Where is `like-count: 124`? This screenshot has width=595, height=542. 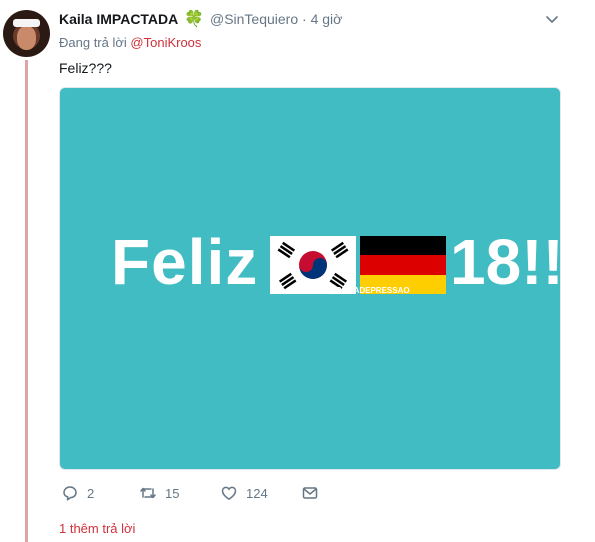
like-count: 124 is located at coordinates (257, 493).